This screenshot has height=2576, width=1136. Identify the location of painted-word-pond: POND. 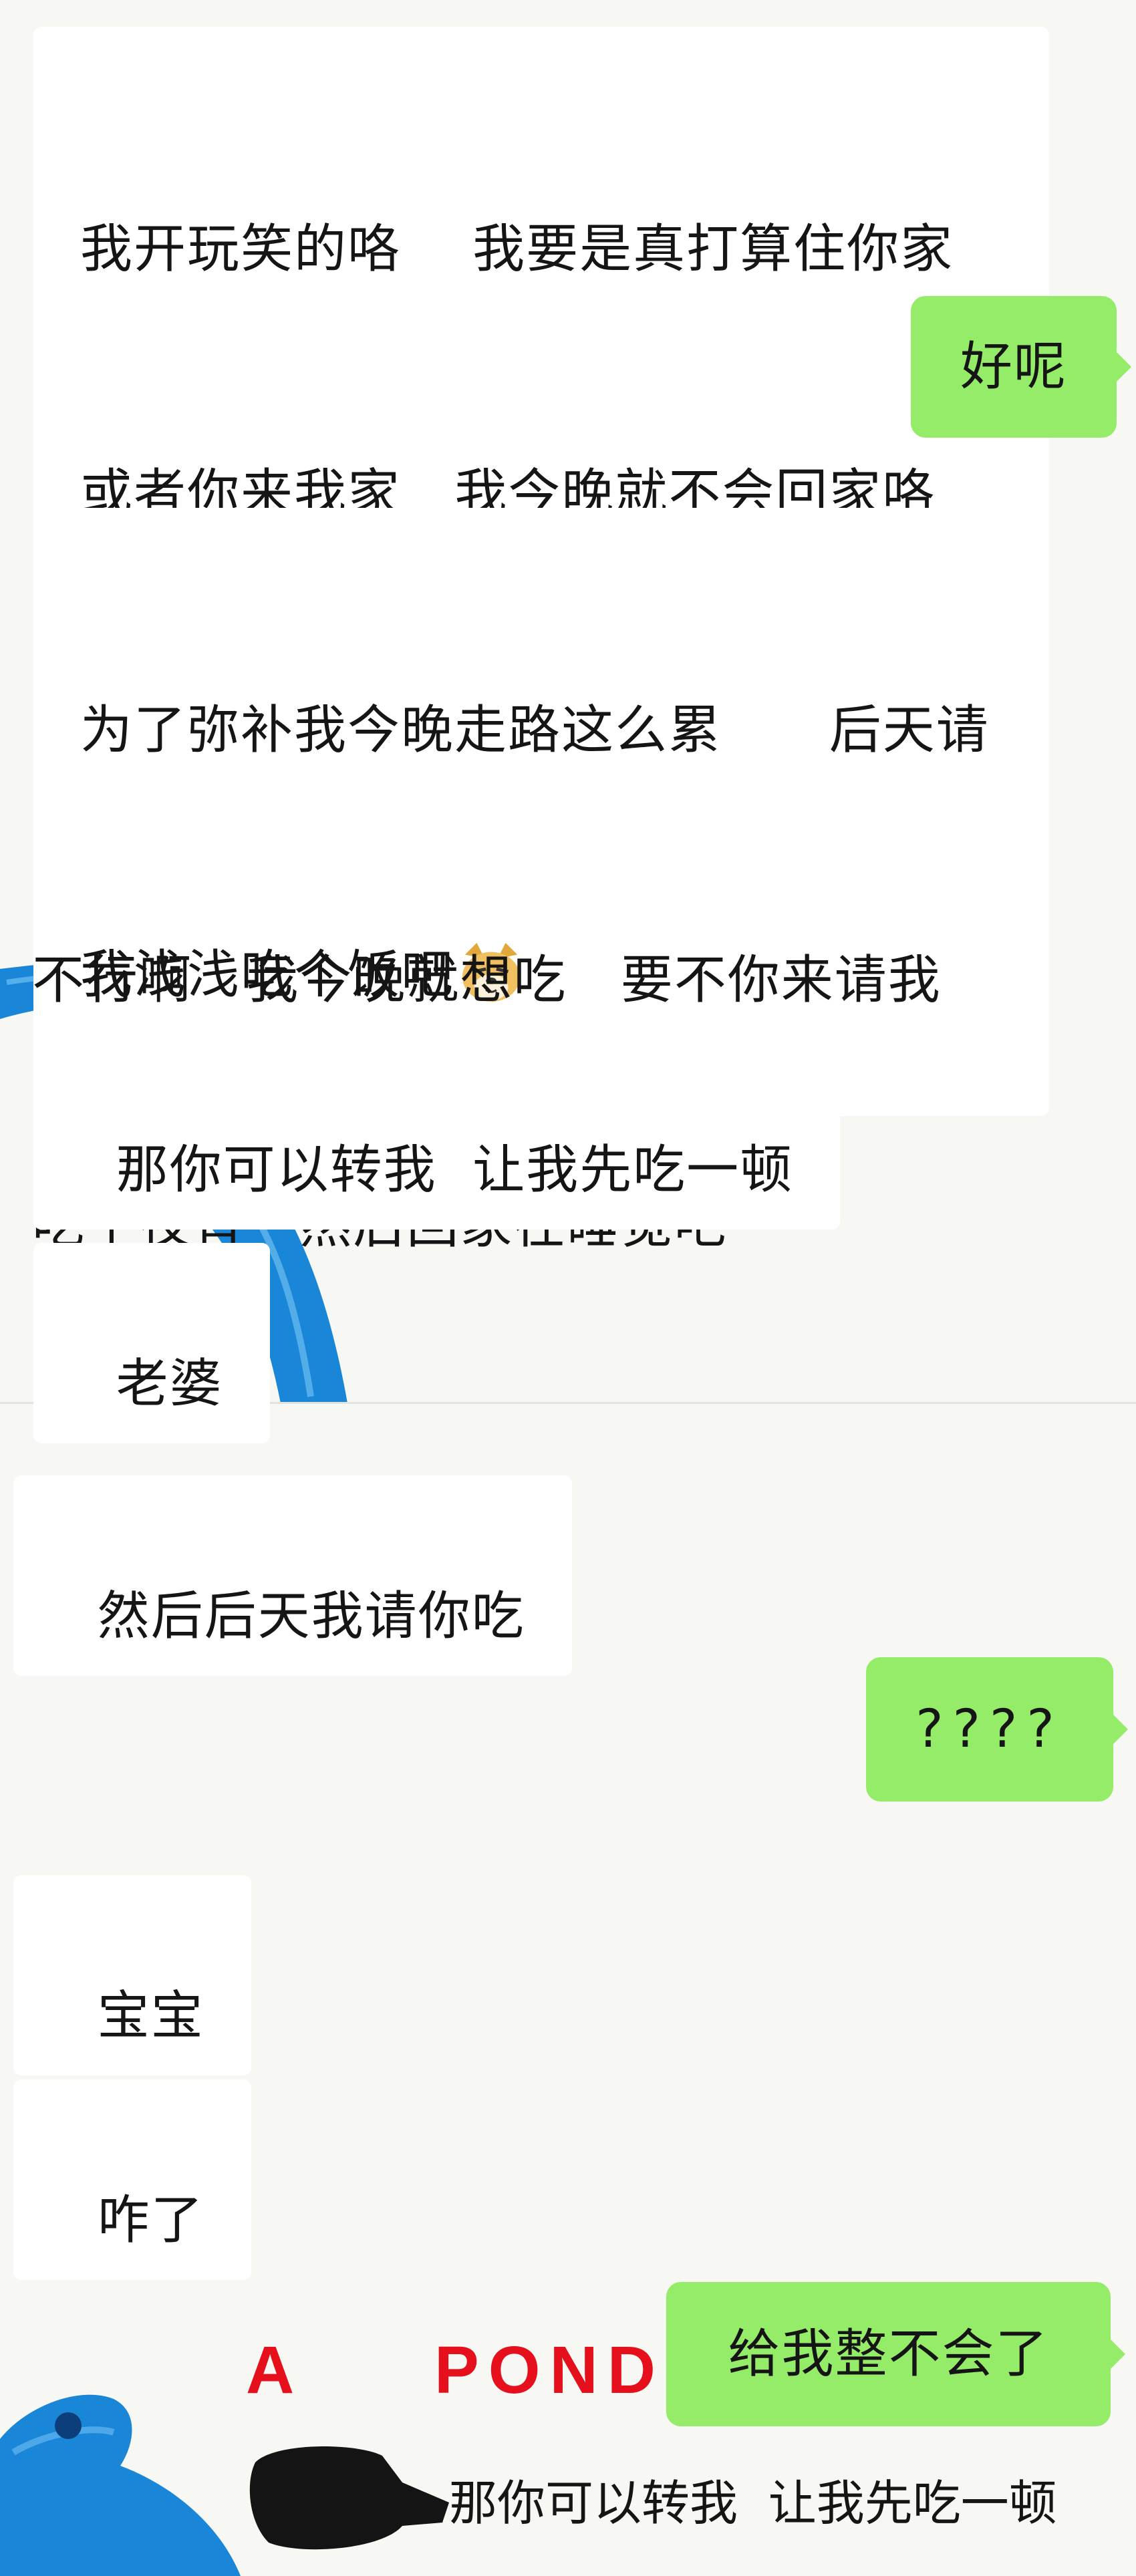
(549, 2370).